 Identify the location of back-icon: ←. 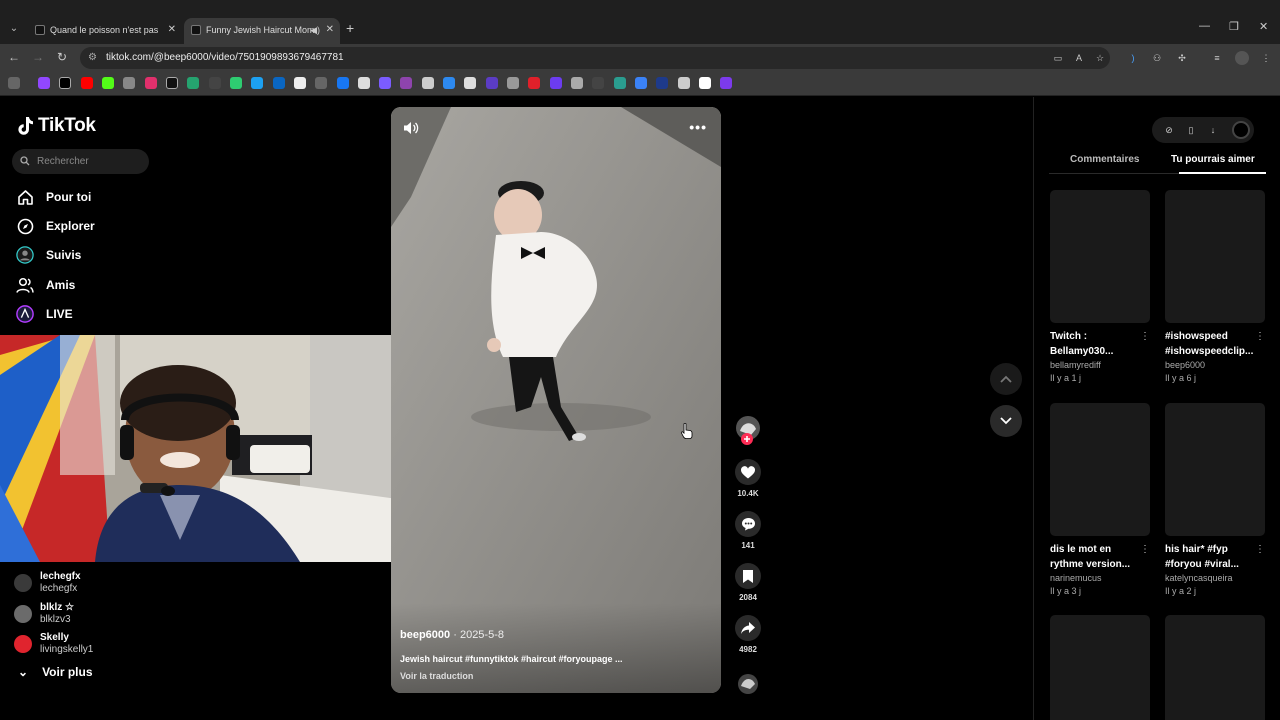
(14, 57).